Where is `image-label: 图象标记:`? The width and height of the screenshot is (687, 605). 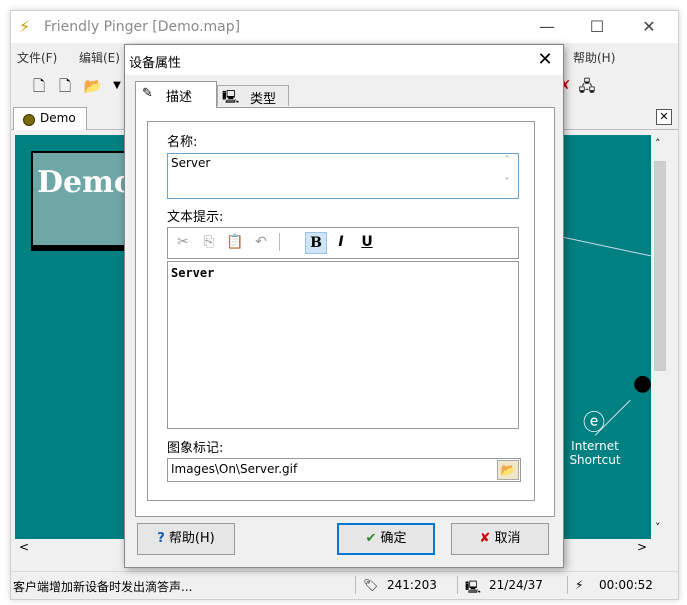 image-label: 图象标记: is located at coordinates (195, 448).